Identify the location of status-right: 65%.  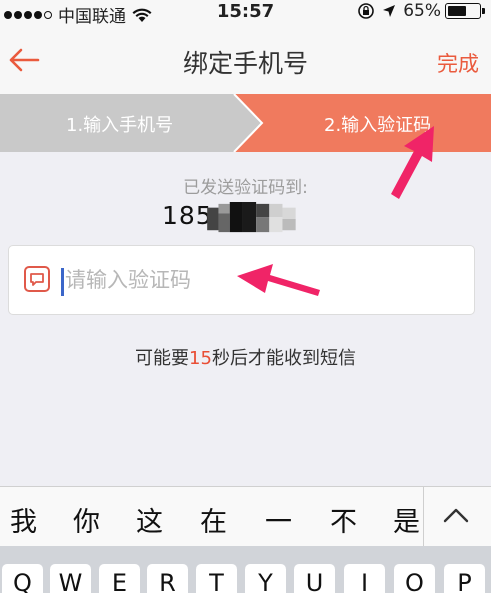
(417, 11).